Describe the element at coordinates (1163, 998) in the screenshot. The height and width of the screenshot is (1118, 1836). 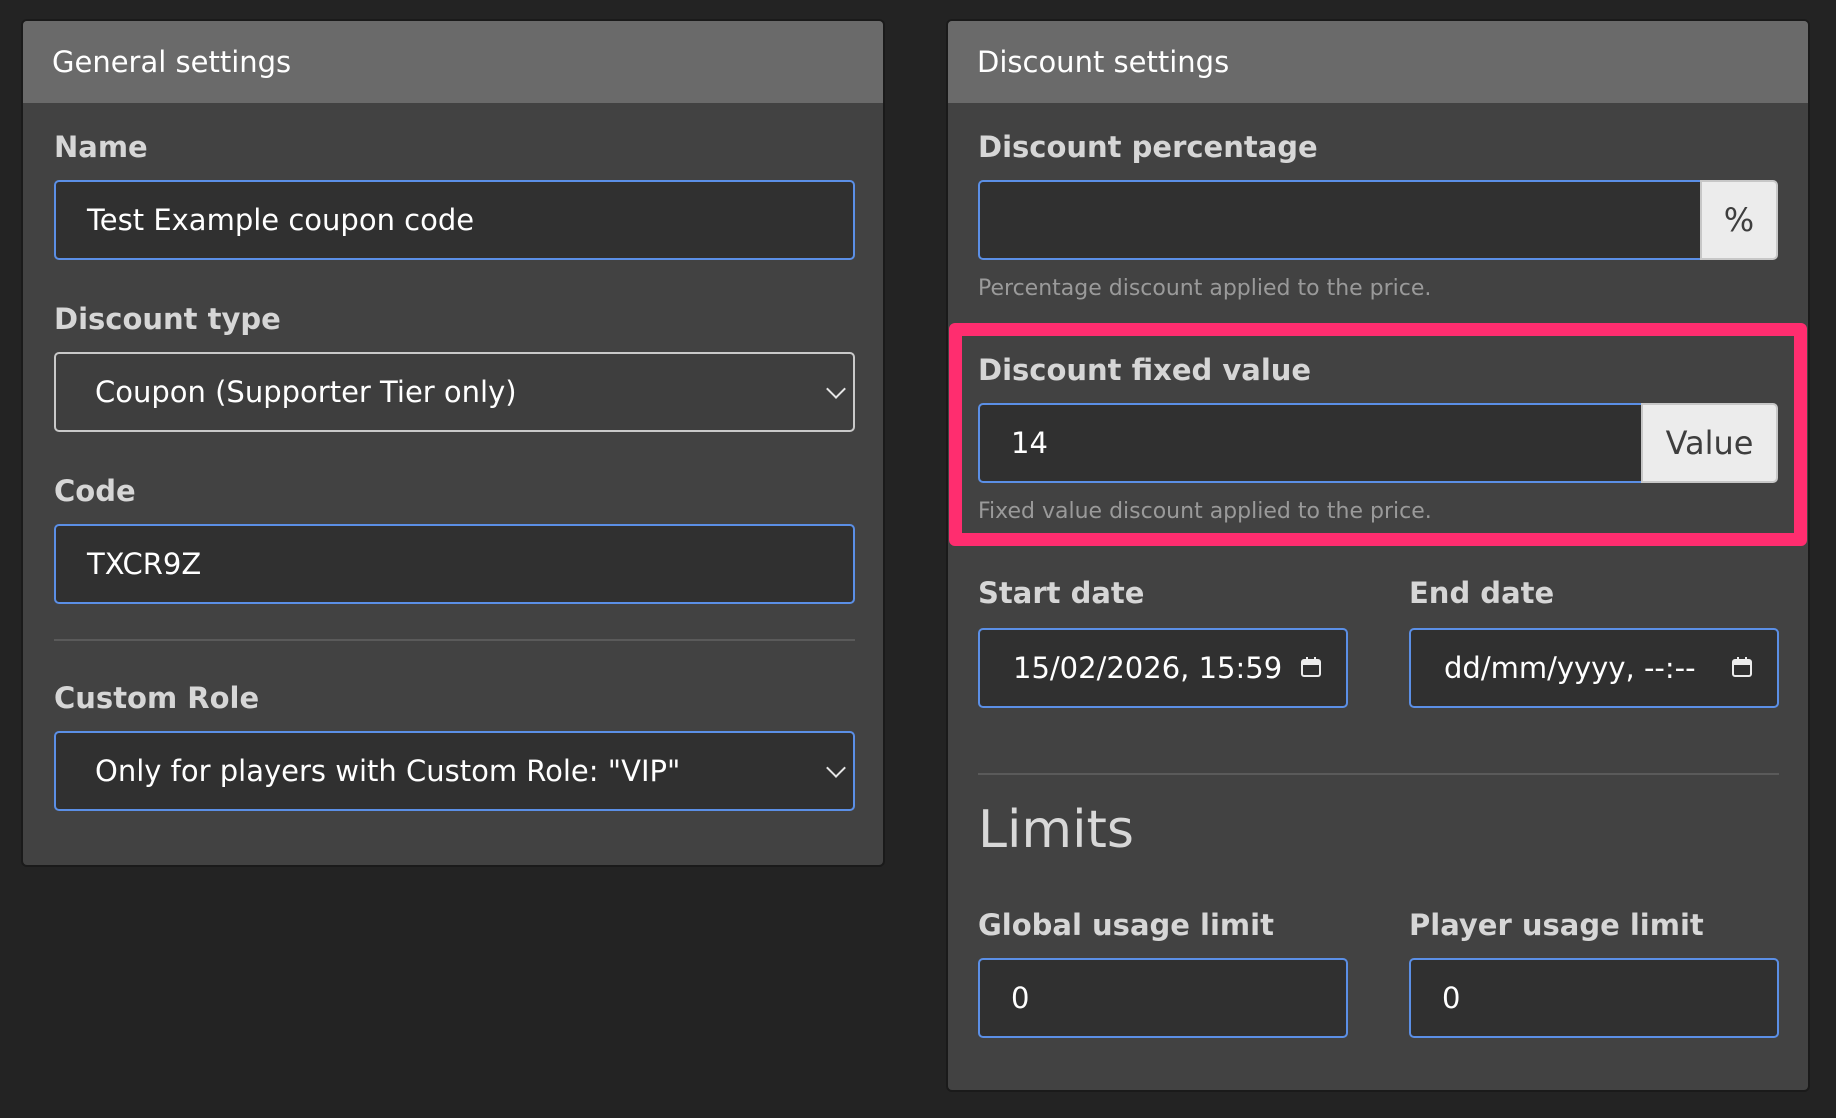
I see `global-usage-limit-input: 0` at that location.